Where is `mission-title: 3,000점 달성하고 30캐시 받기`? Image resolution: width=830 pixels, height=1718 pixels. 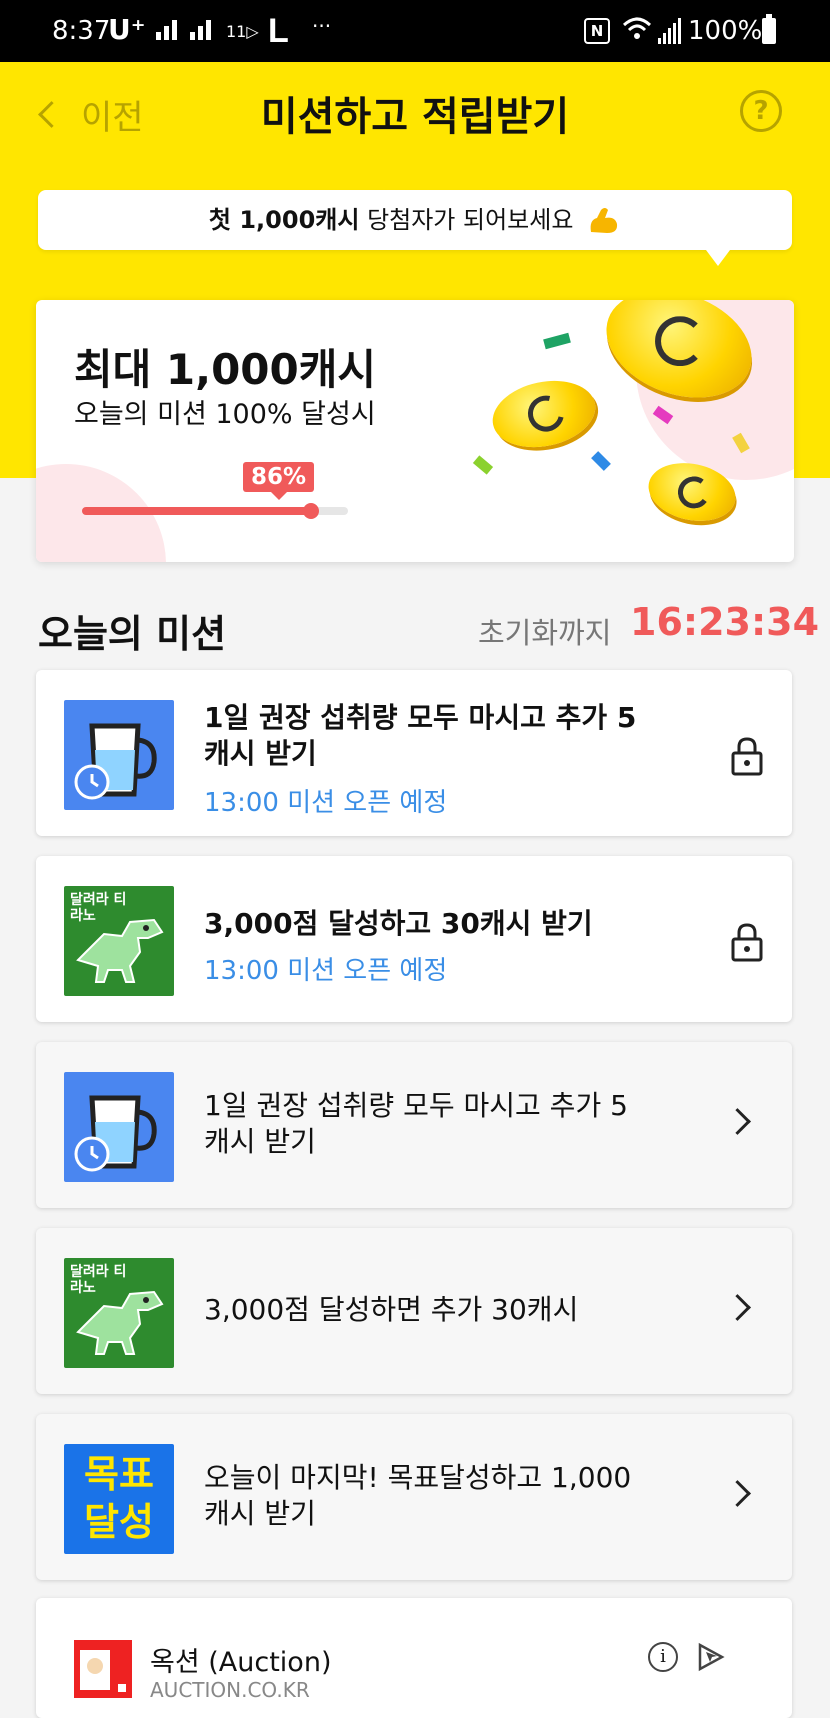
mission-title: 3,000점 달성하고 30캐시 받기 is located at coordinates (398, 923).